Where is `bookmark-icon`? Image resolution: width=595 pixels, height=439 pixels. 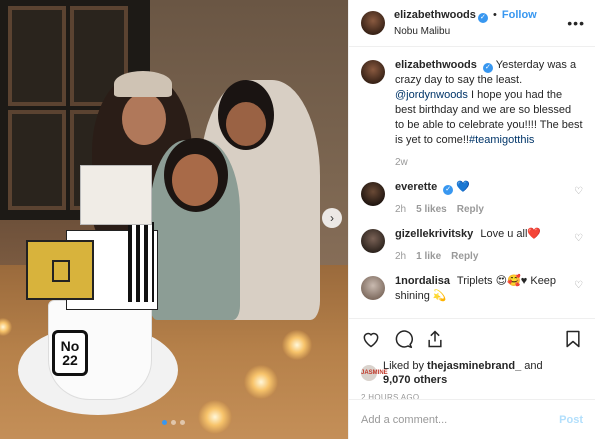 bookmark-icon is located at coordinates (573, 339).